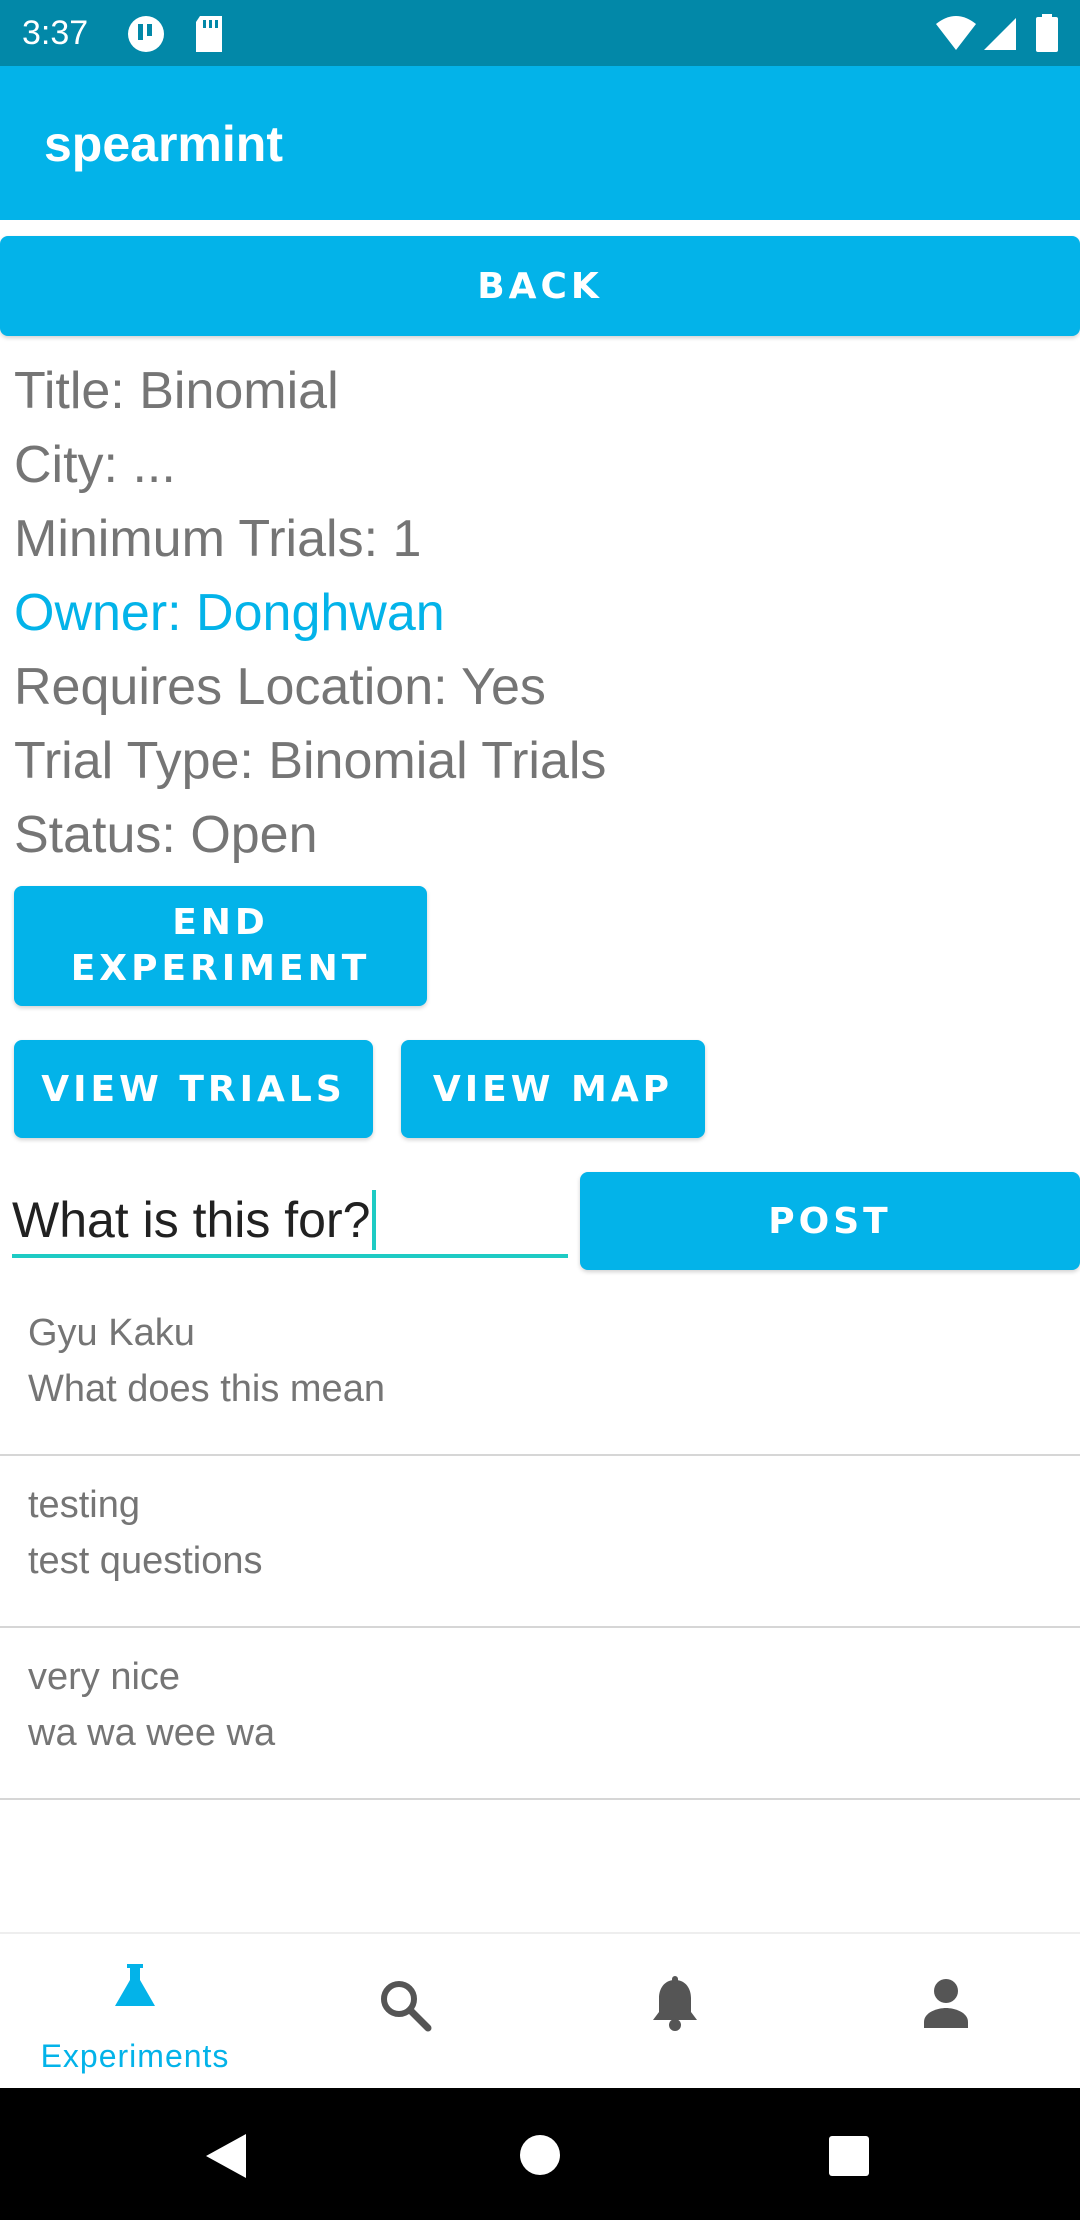  I want to click on question-input-underline, so click(290, 1256).